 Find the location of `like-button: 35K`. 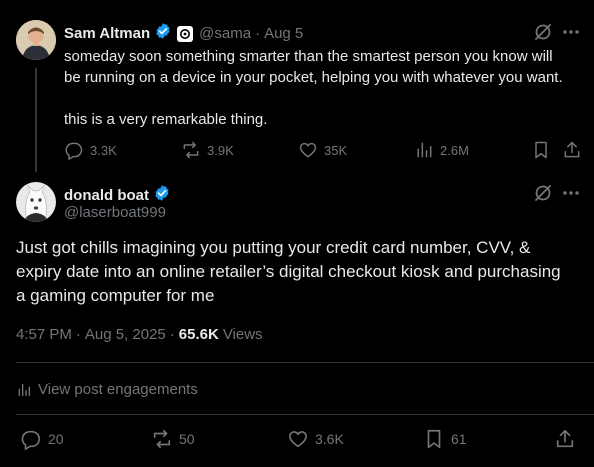

like-button: 35K is located at coordinates (322, 150).